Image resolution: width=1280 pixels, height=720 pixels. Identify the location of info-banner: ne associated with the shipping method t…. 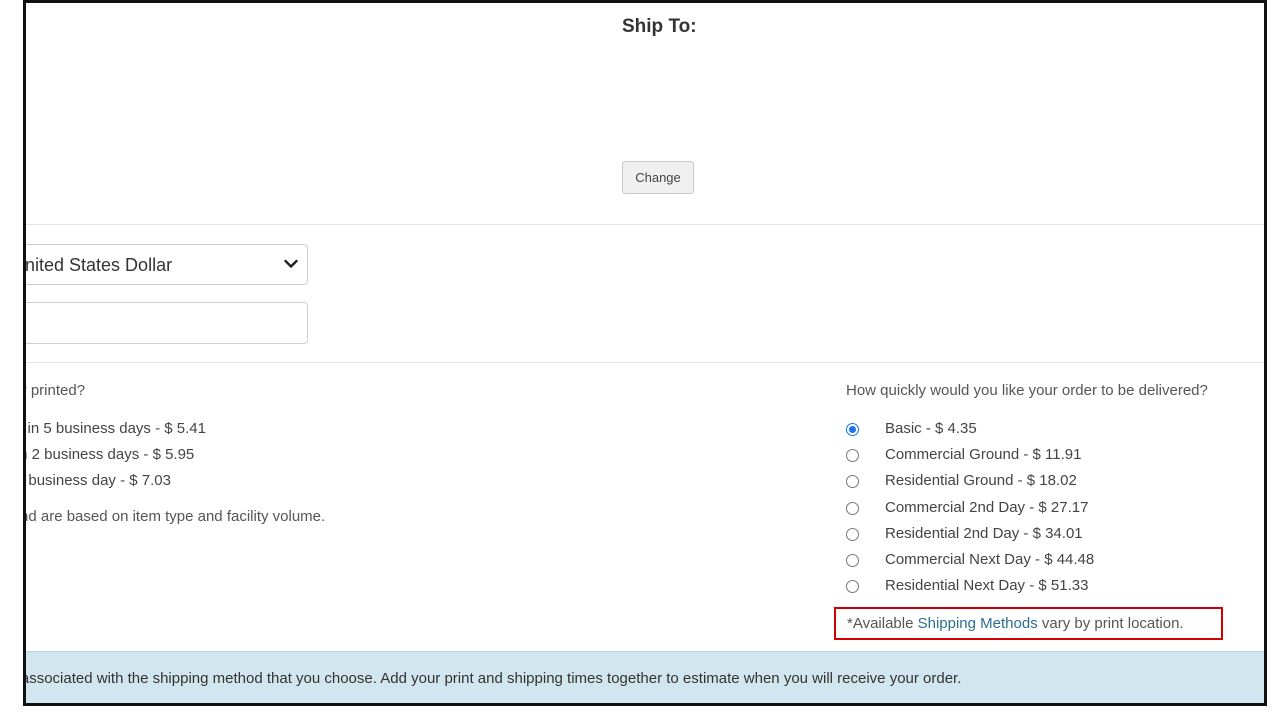
(643, 677).